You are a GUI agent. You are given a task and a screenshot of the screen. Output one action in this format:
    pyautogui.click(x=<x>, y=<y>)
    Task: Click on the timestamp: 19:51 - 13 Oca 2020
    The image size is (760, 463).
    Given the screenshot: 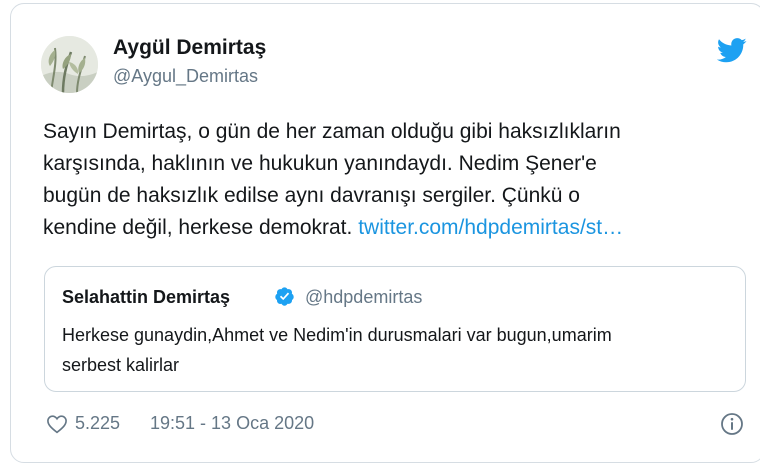 What is the action you would take?
    pyautogui.click(x=232, y=423)
    